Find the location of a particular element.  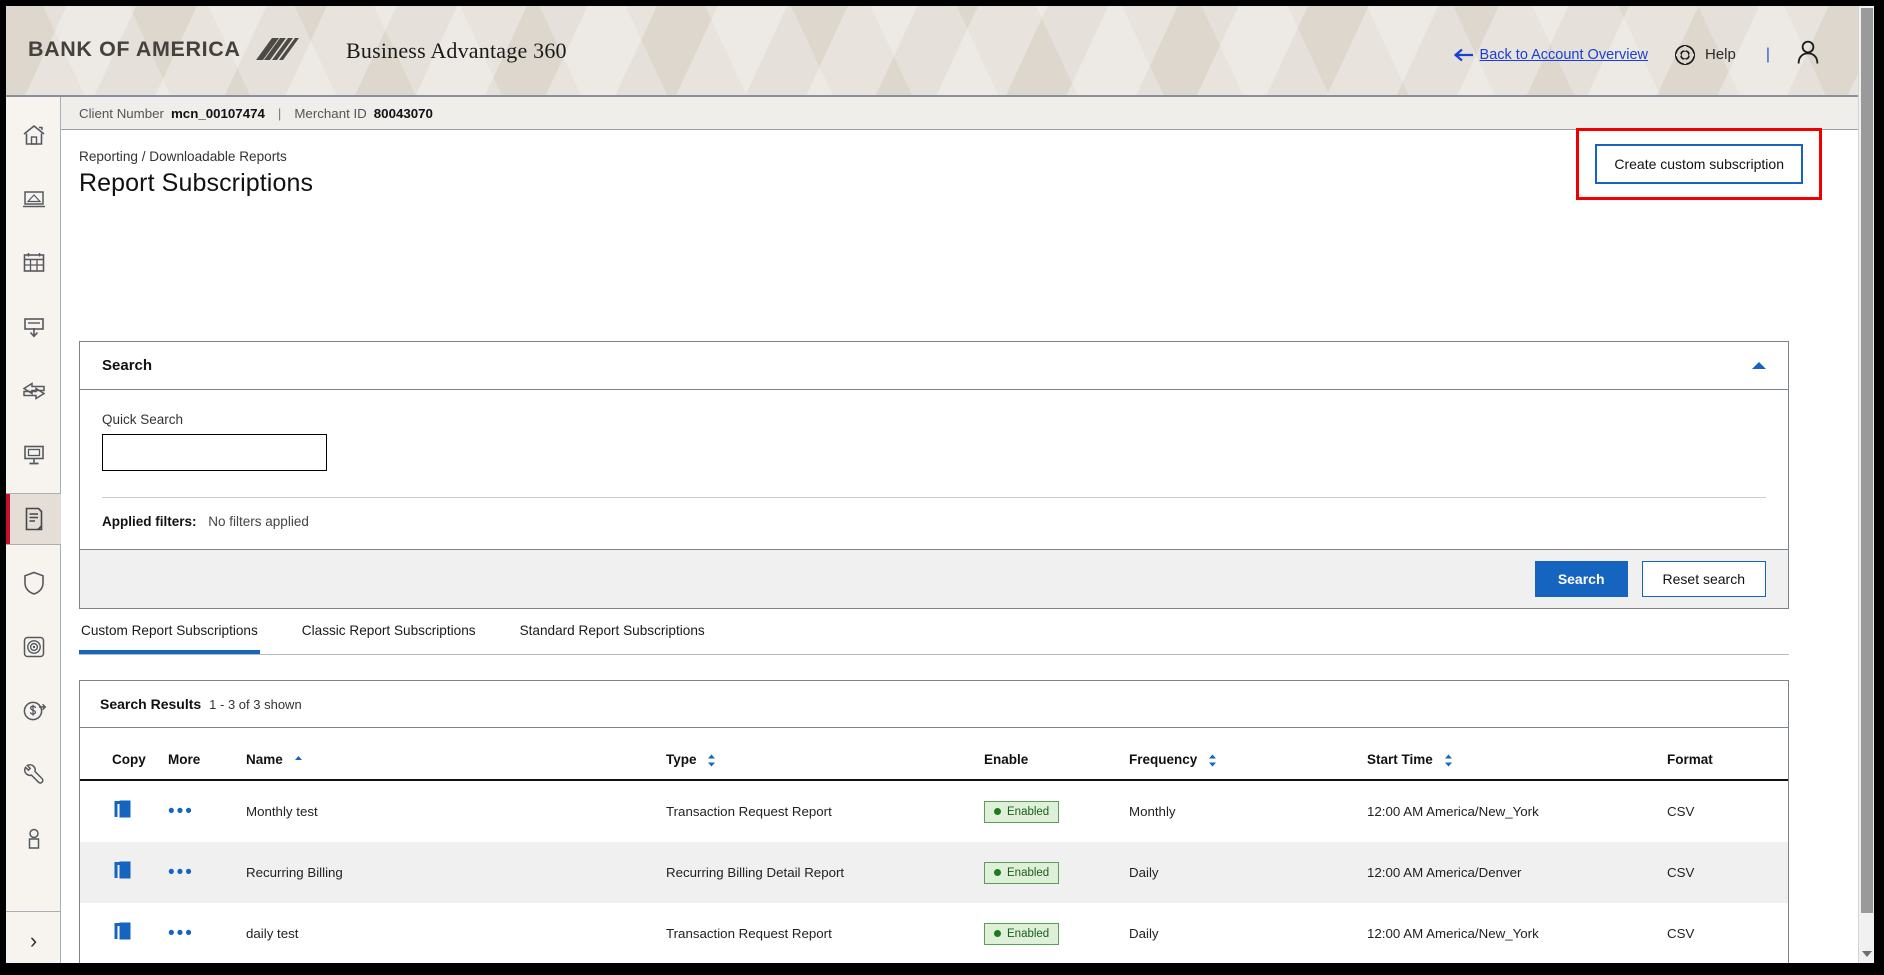

reset-search-button: Reset search is located at coordinates (1703, 579).